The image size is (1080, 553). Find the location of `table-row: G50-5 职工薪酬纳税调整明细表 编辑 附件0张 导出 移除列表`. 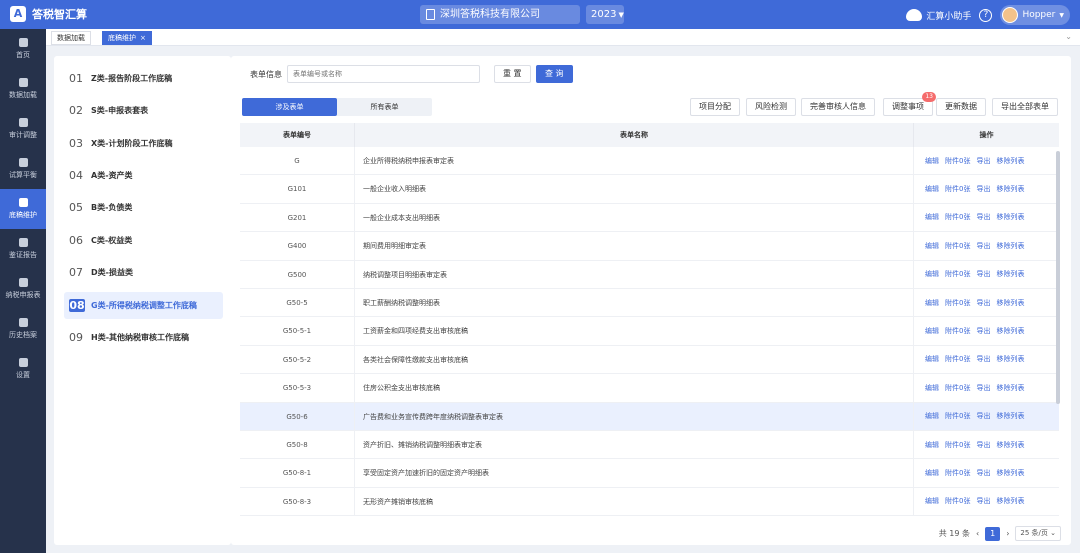

table-row: G50-5 职工薪酬纳税调整明细表 编辑 附件0张 导出 移除列表 is located at coordinates (649, 303).